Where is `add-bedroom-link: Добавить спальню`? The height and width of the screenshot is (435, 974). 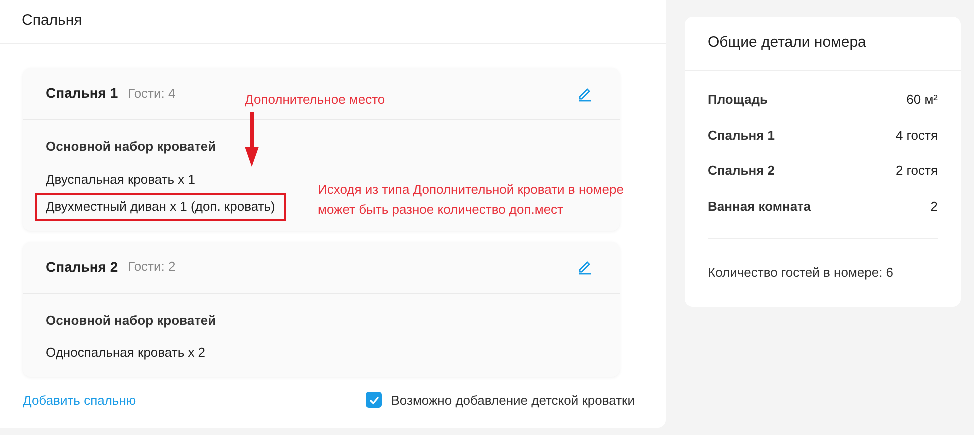
add-bedroom-link: Добавить спальню is located at coordinates (79, 400).